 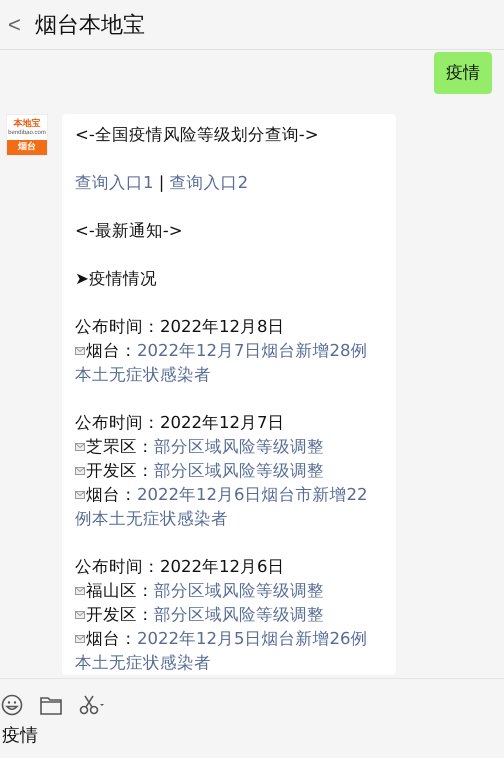 What do you see at coordinates (120, 446) in the screenshot?
I see `notice-source: 芝罘区：` at bounding box center [120, 446].